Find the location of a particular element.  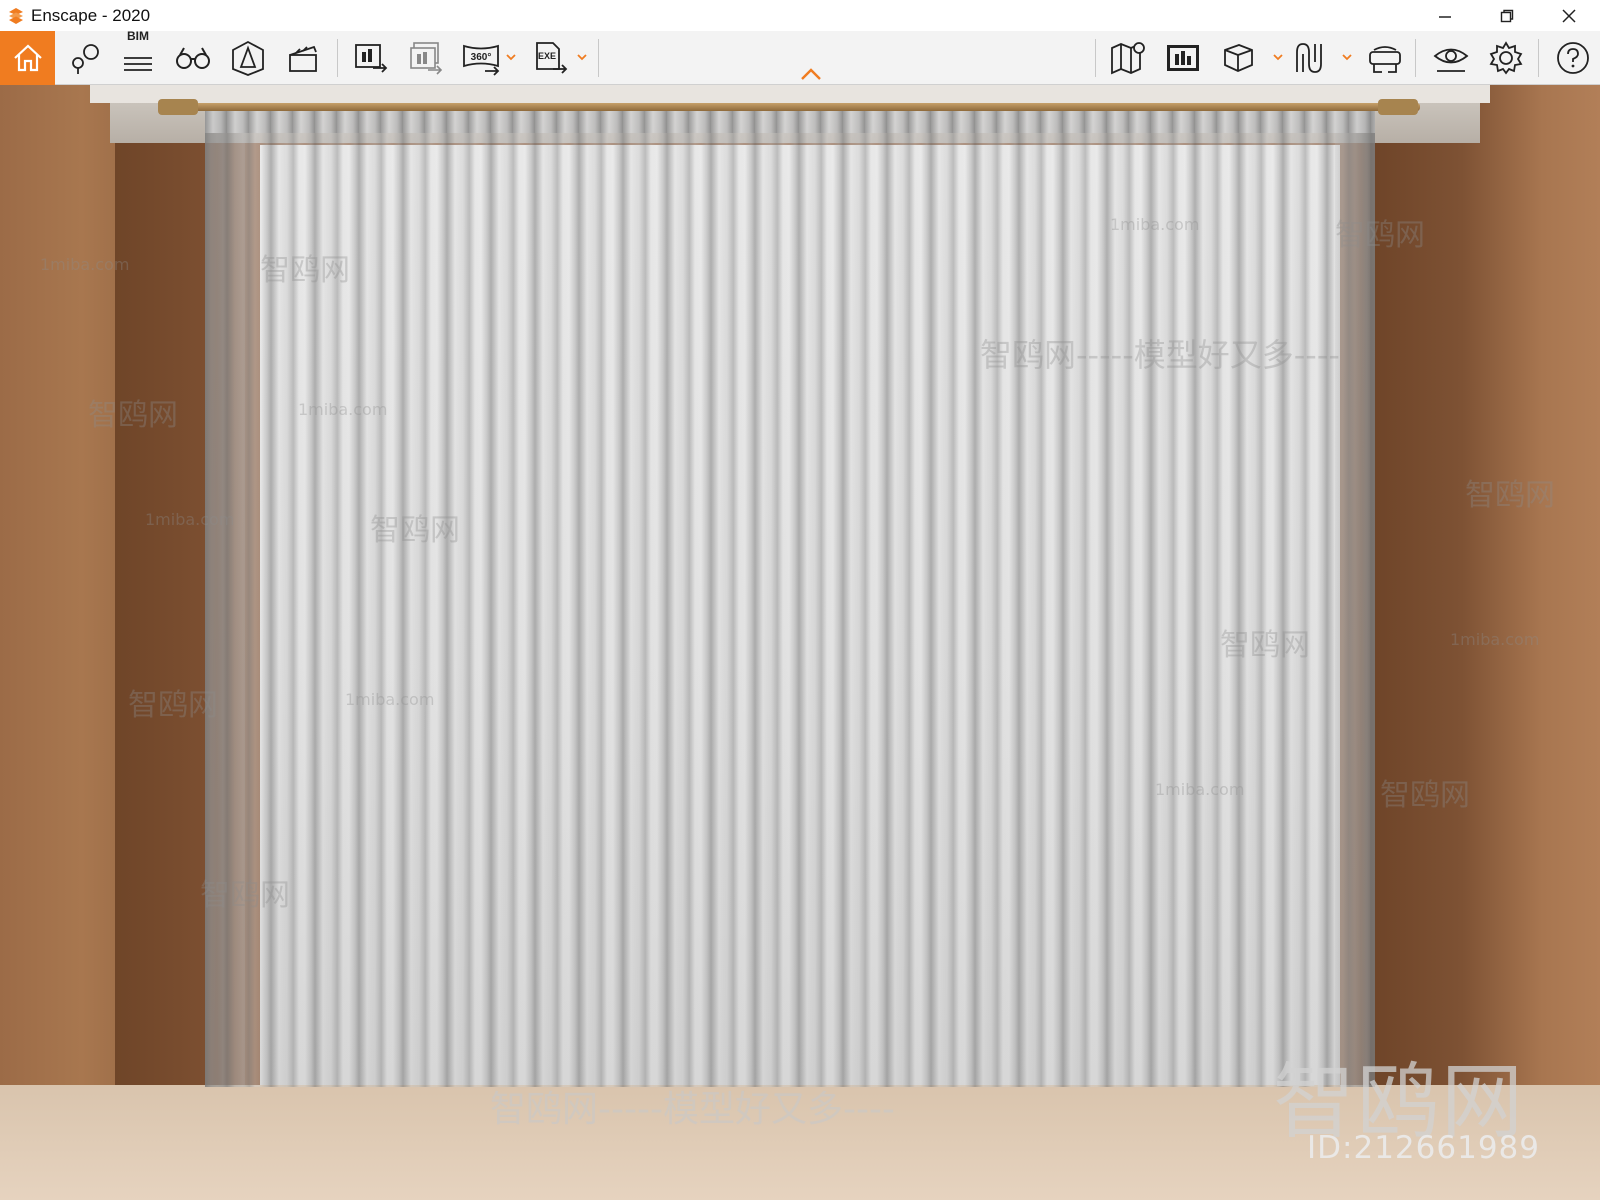

exe-export-button: EXE is located at coordinates (551, 58).